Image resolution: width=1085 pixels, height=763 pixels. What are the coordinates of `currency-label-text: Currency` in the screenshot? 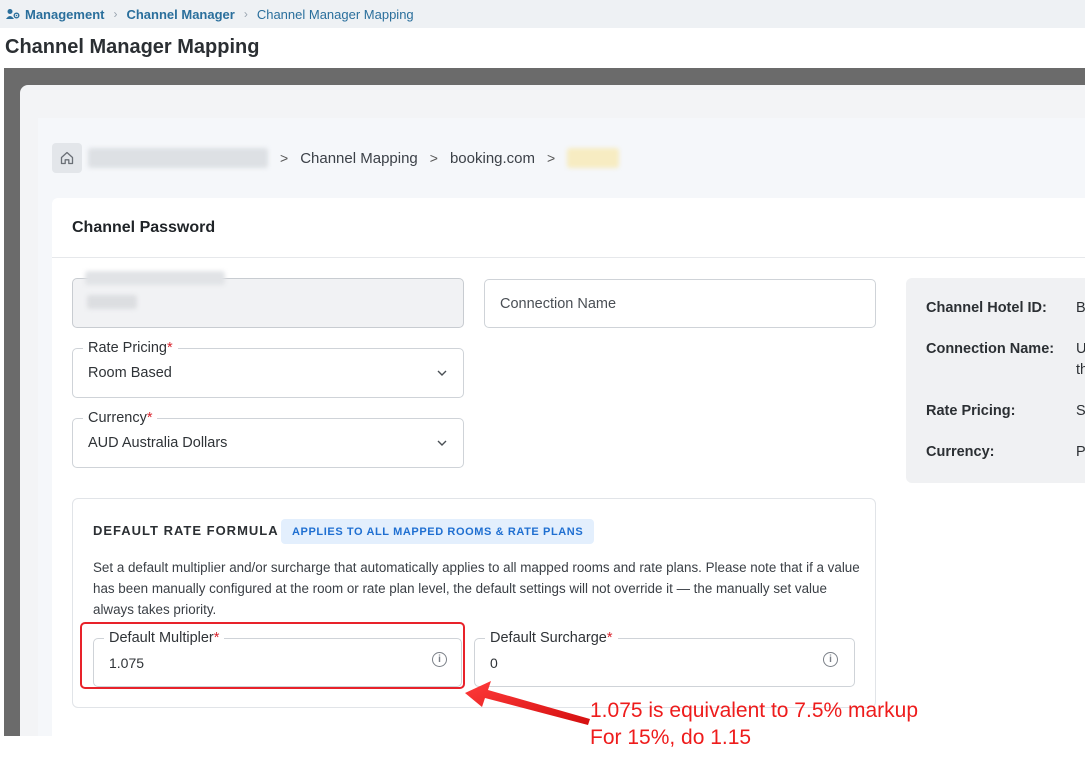 It's located at (117, 418).